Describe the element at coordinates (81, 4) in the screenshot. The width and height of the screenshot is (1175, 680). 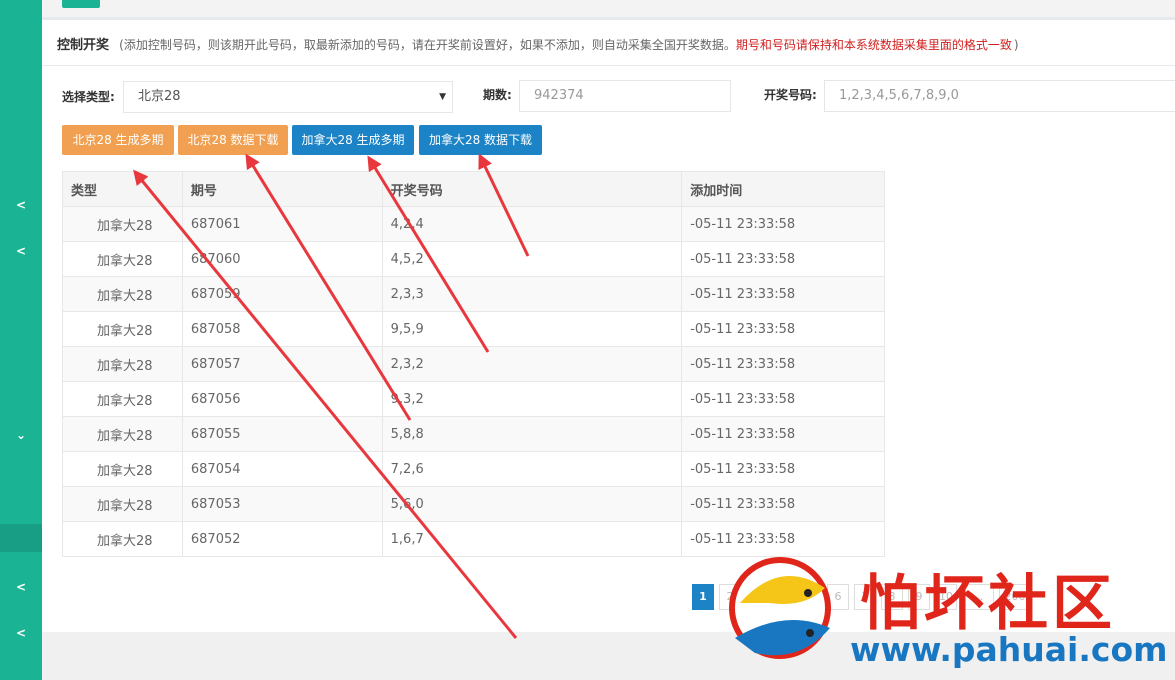
I see `top-tab-button` at that location.